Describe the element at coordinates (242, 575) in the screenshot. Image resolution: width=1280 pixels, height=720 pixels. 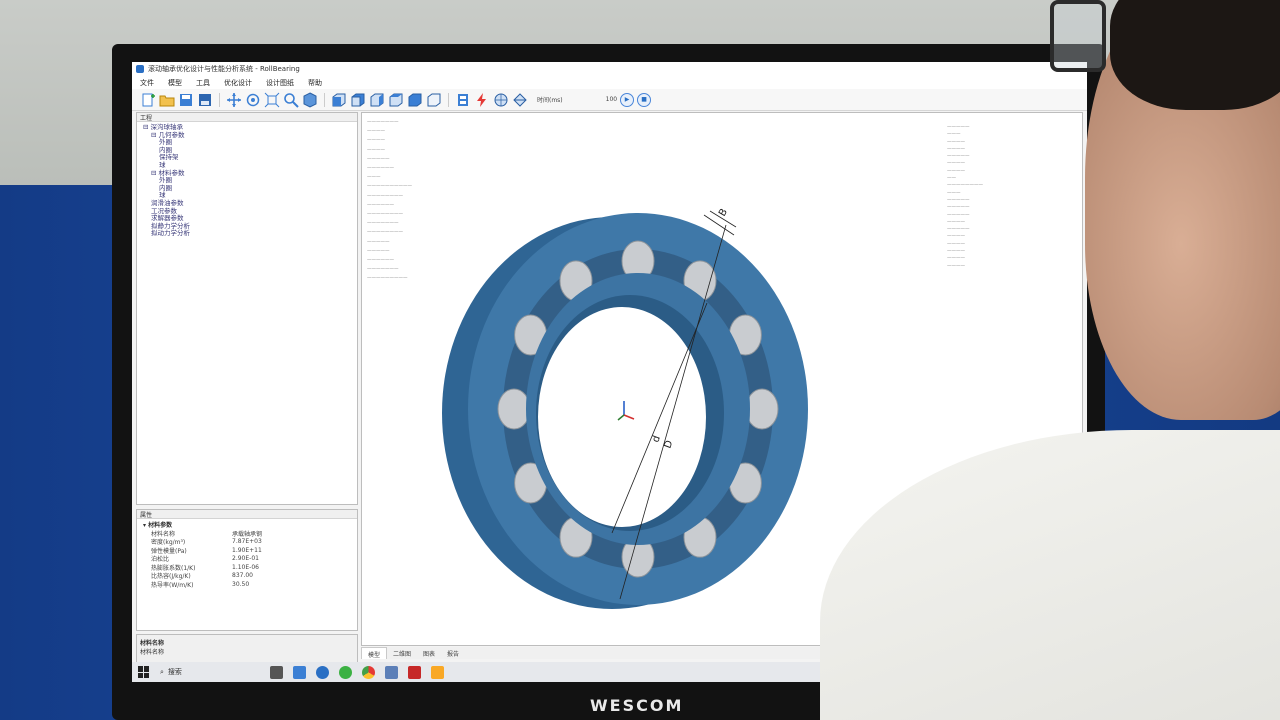
I see `property-value: 837.00` at that location.